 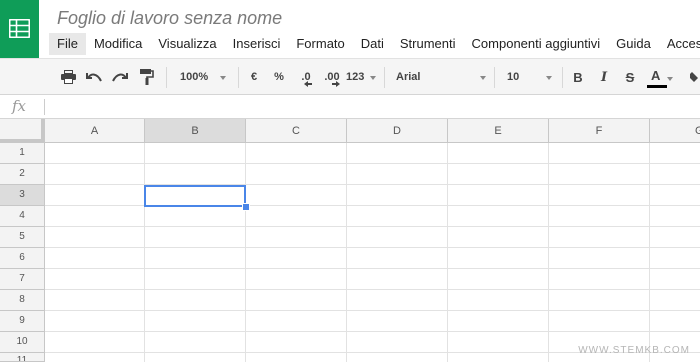 What do you see at coordinates (656, 75) in the screenshot?
I see `text-color-label: A` at bounding box center [656, 75].